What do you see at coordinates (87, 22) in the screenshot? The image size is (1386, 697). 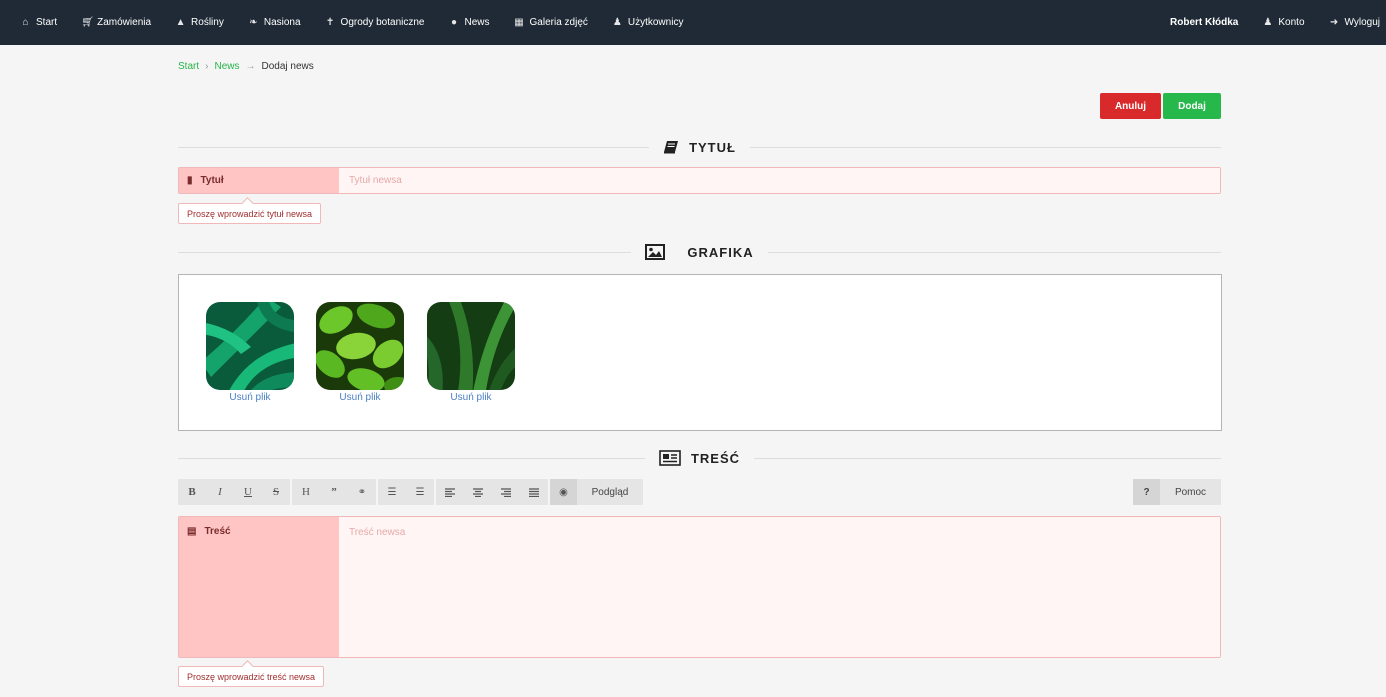 I see `cart-icon: 🛒︎` at bounding box center [87, 22].